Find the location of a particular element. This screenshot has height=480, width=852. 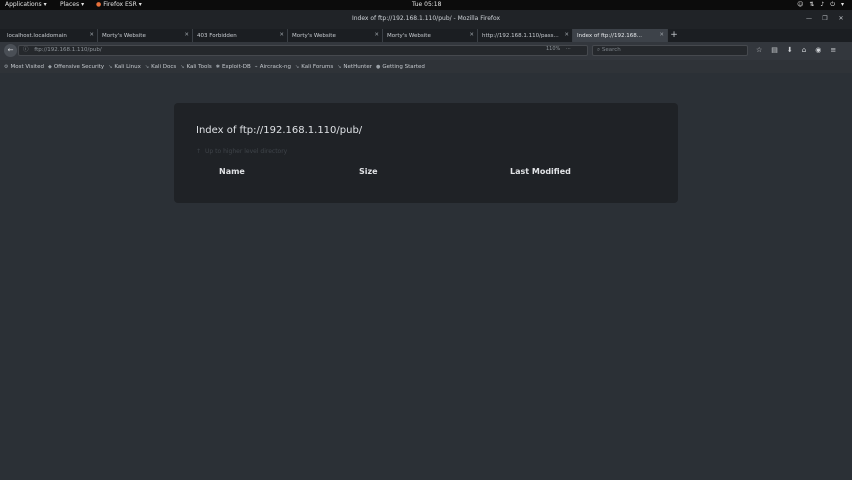

bookmark-icon: ◆ is located at coordinates (49, 66).